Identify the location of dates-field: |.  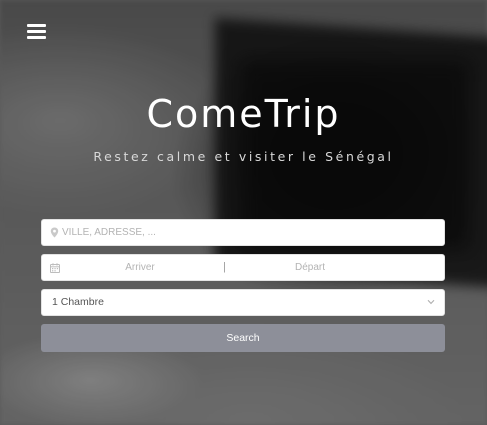
(243, 267).